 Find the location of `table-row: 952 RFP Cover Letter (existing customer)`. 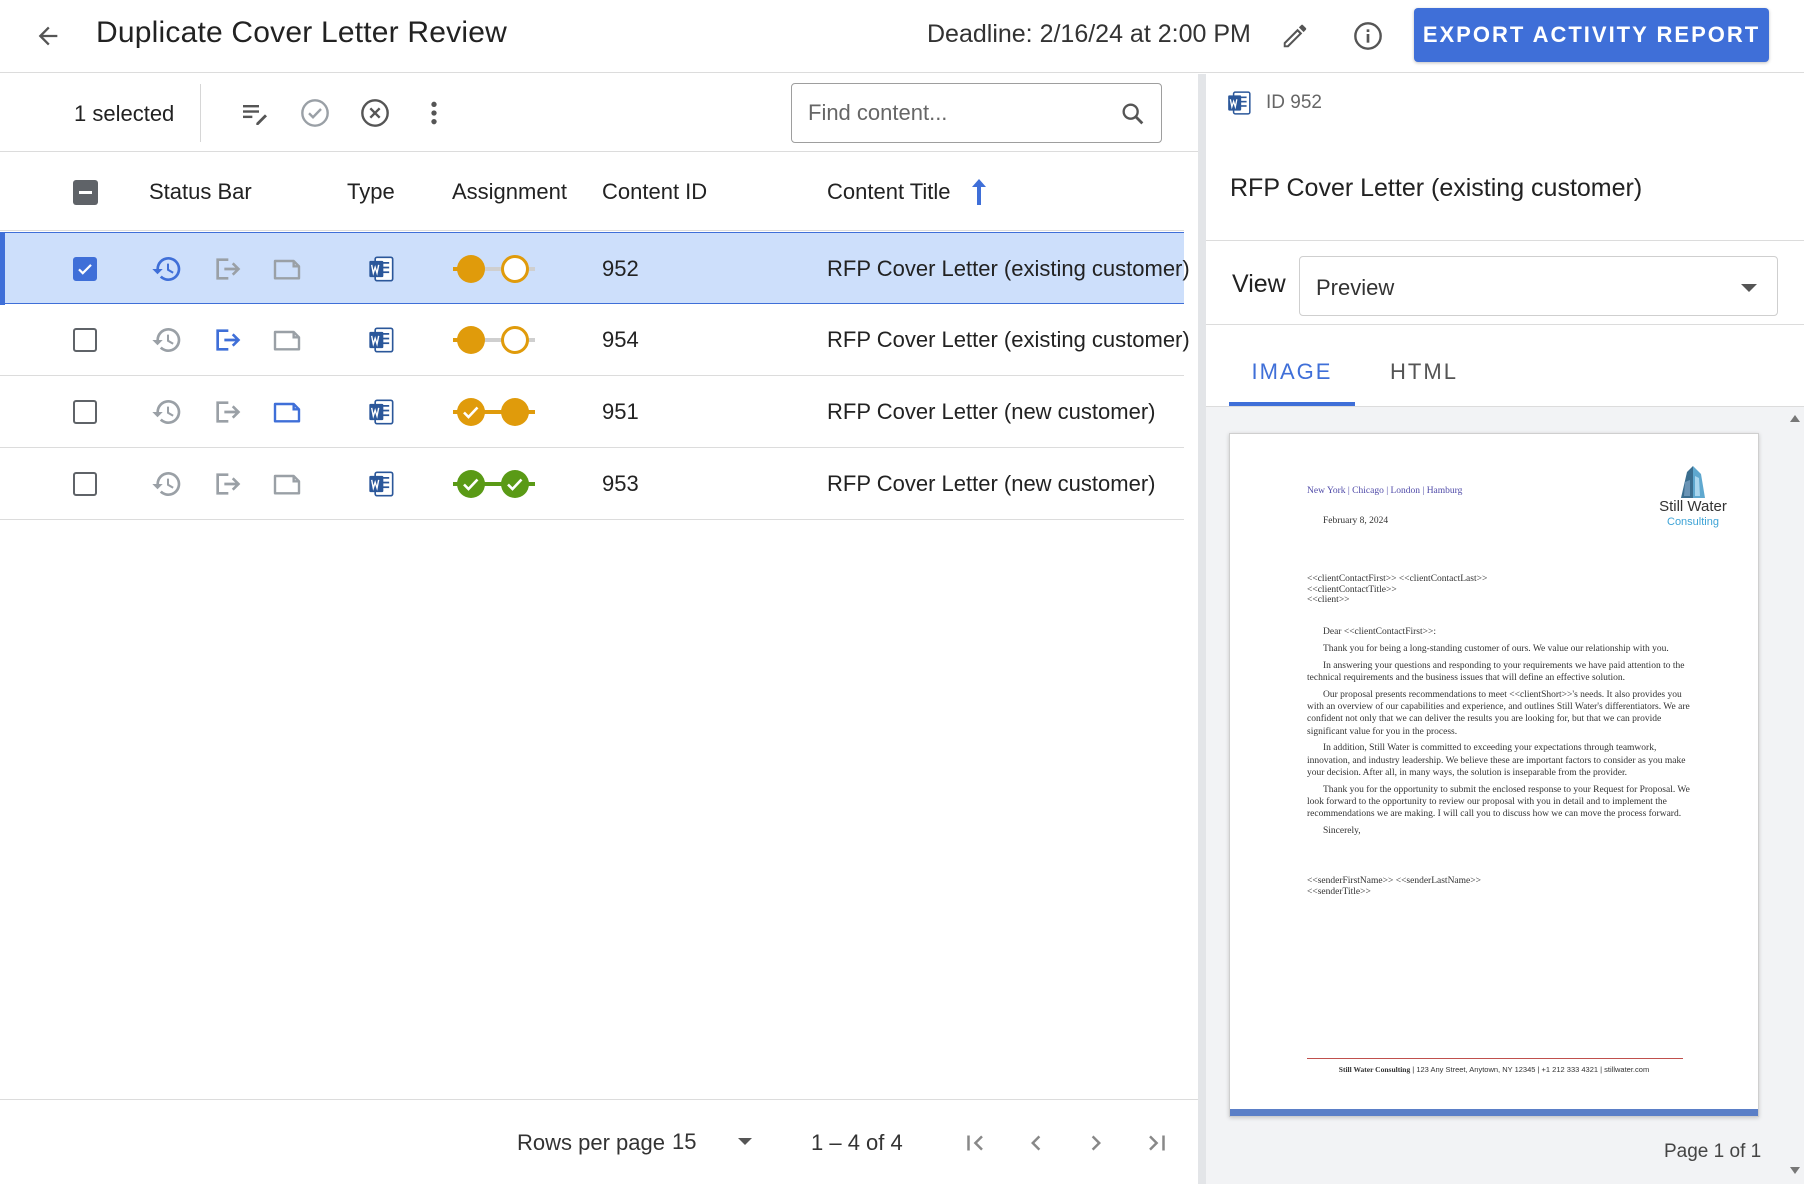

table-row: 952 RFP Cover Letter (existing customer) is located at coordinates (595, 268).